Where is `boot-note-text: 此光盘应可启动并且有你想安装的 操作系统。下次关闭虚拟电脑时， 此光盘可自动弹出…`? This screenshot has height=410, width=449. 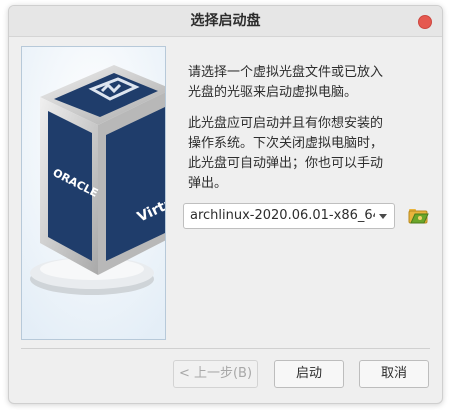
boot-note-text: 此光盘应可启动并且有你想安装的 操作系统。下次关闭虚拟电脑时， 此光盘可自动弹出… is located at coordinates (286, 153).